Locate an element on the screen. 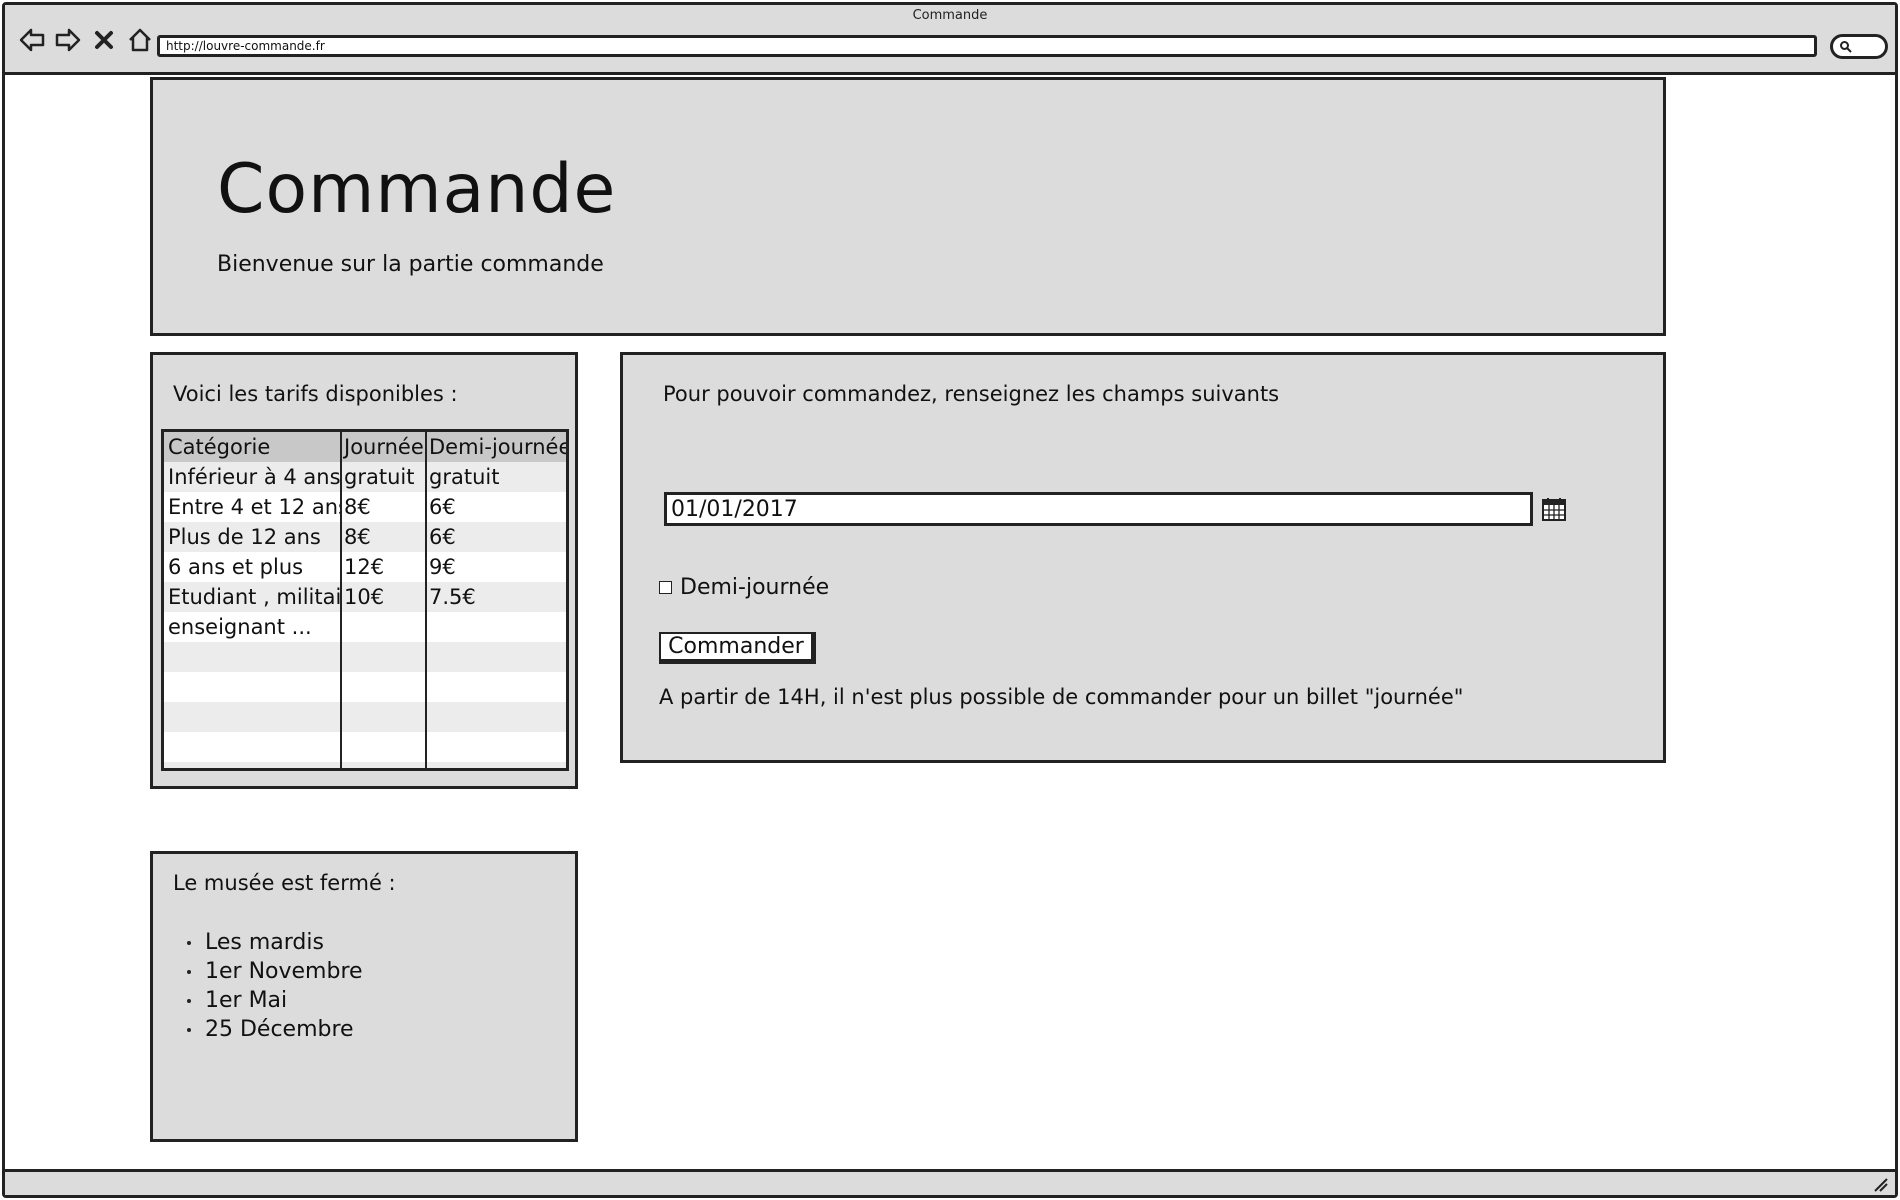 The image size is (1900, 1200). list-item-text: 25 Décembre is located at coordinates (279, 1029).